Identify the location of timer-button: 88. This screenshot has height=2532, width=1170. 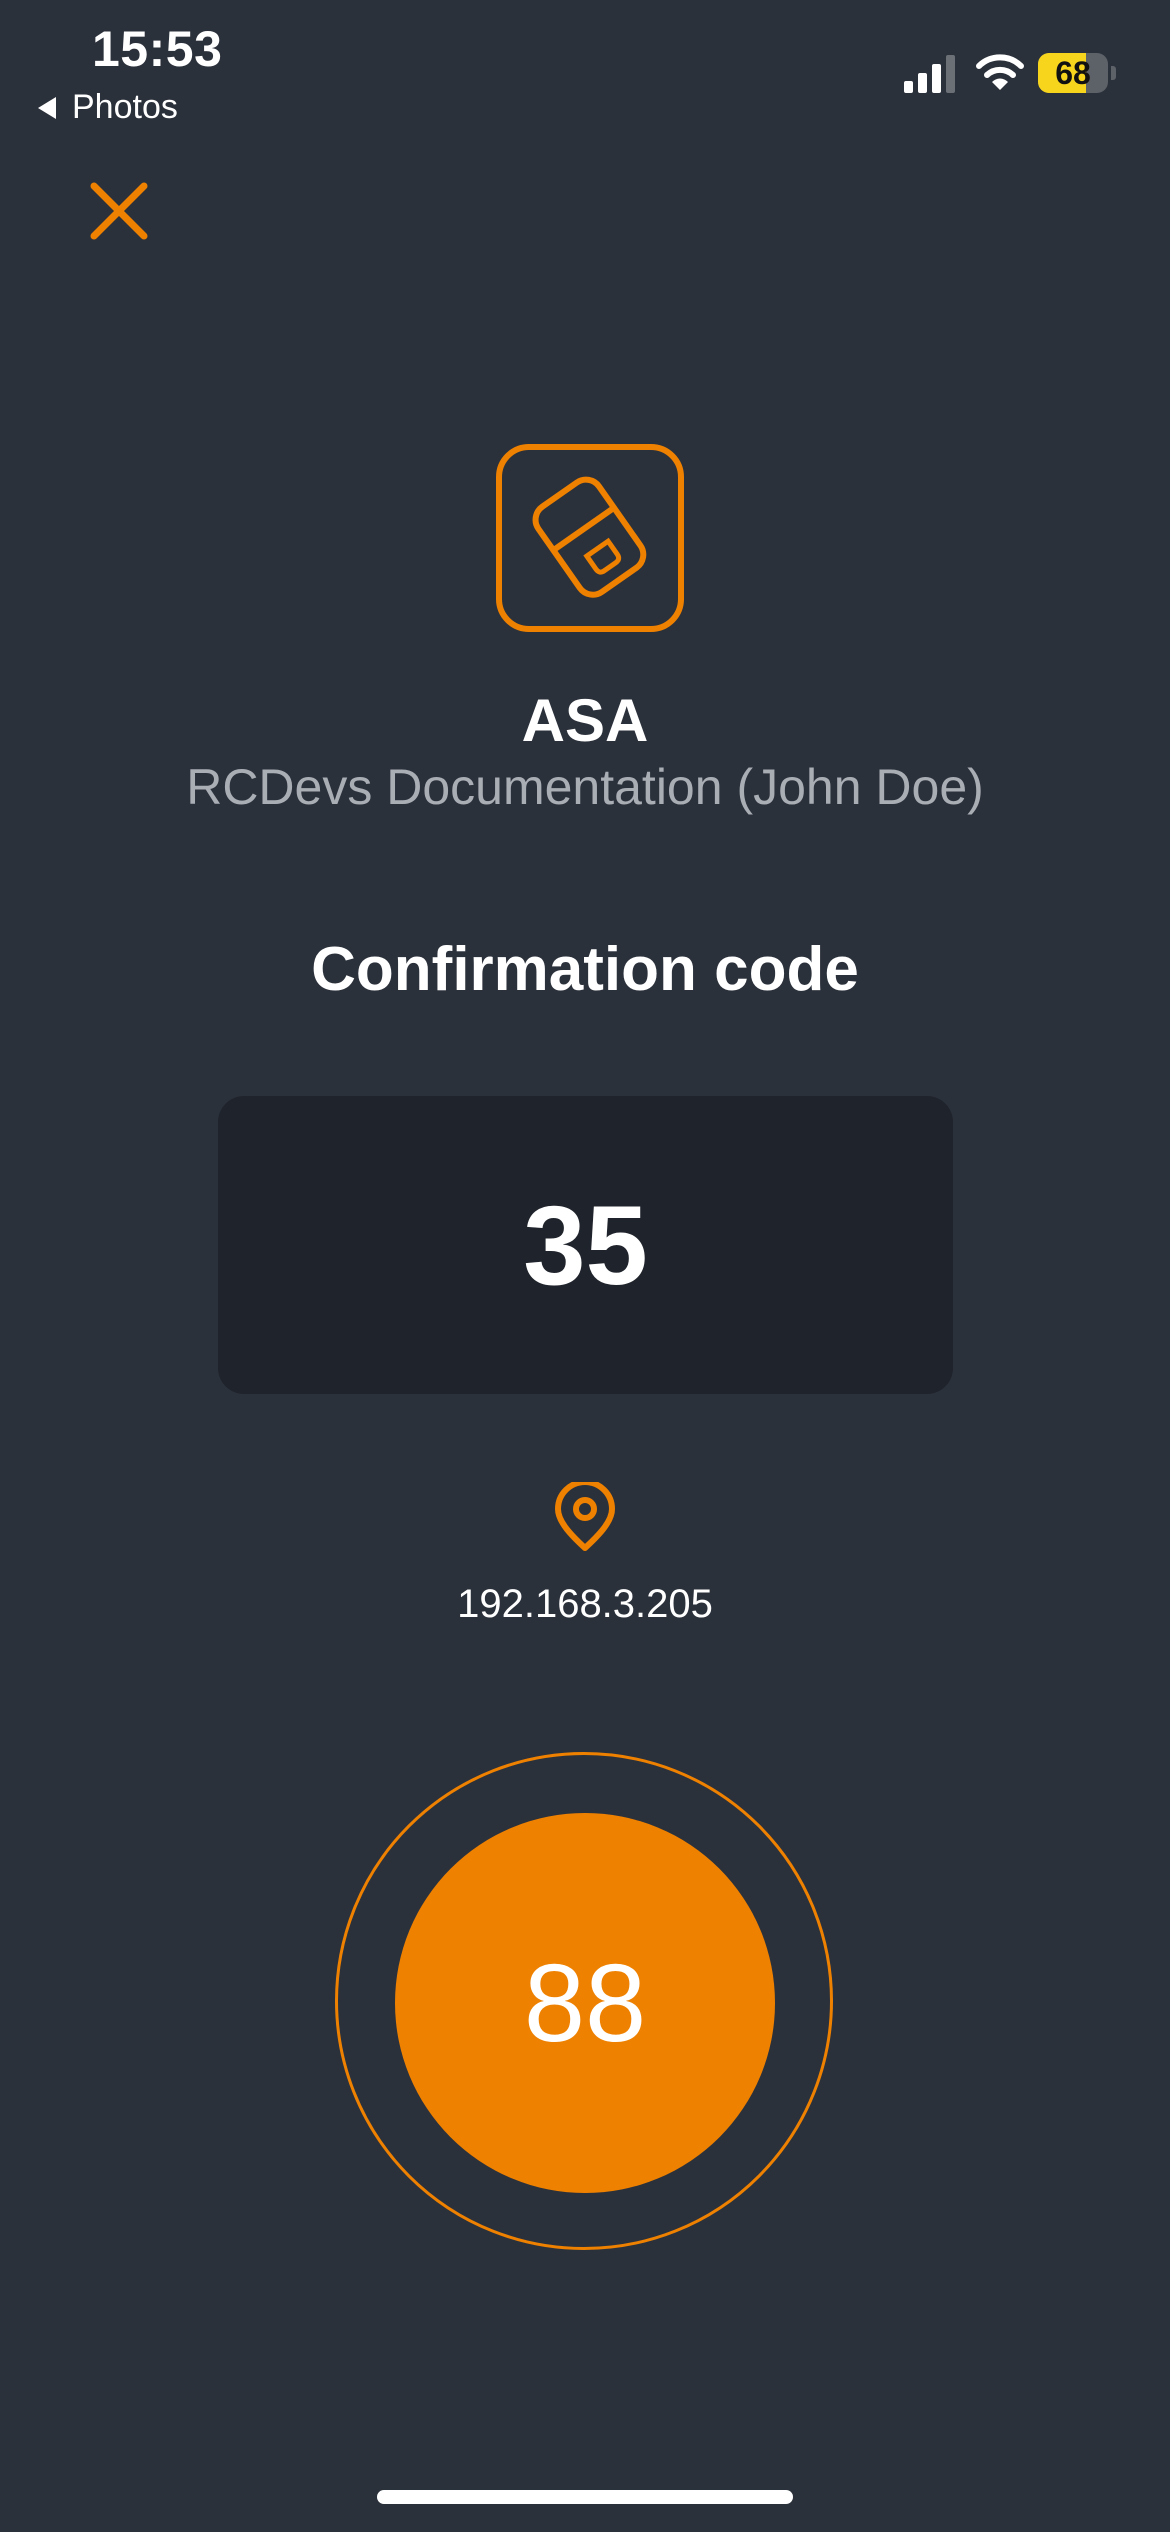
(585, 2003).